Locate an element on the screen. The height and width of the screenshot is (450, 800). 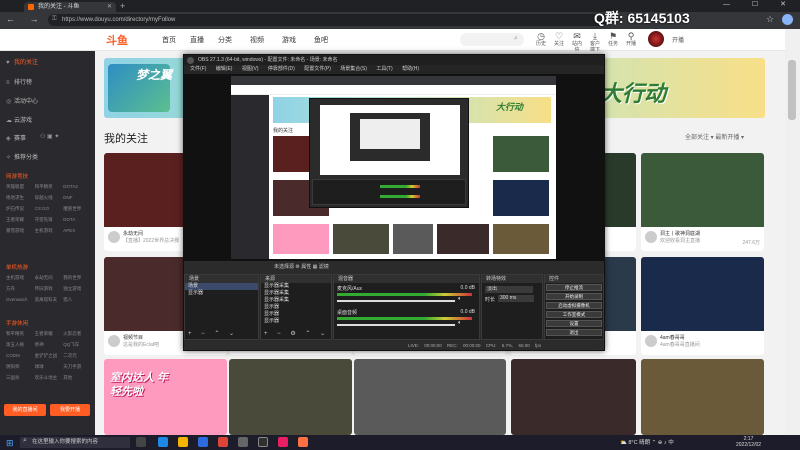
stream-title: 洞主丨歌神洞庭湖 is located at coordinates (712, 233).